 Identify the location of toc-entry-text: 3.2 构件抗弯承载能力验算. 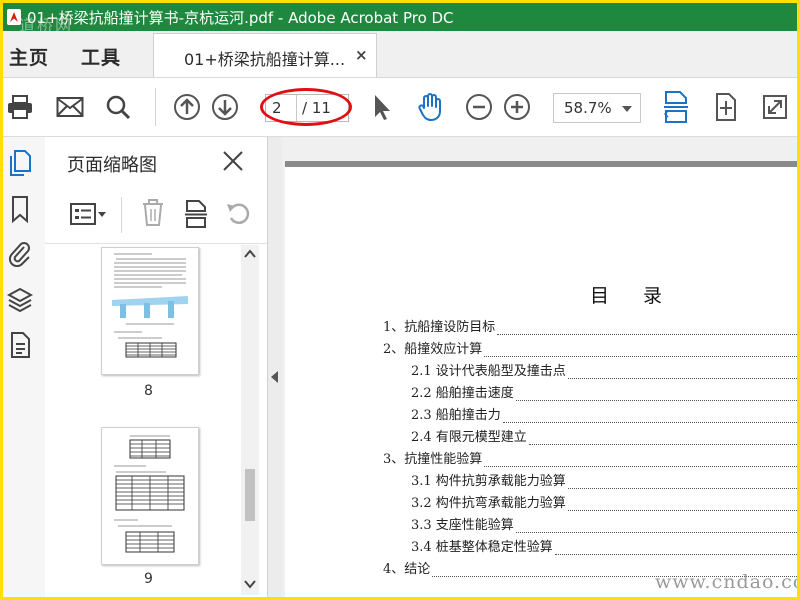
(488, 503).